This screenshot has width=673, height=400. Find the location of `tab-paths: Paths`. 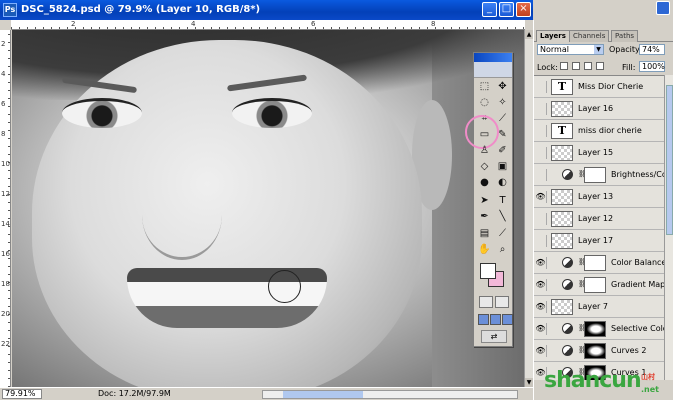

tab-paths: Paths is located at coordinates (625, 36).